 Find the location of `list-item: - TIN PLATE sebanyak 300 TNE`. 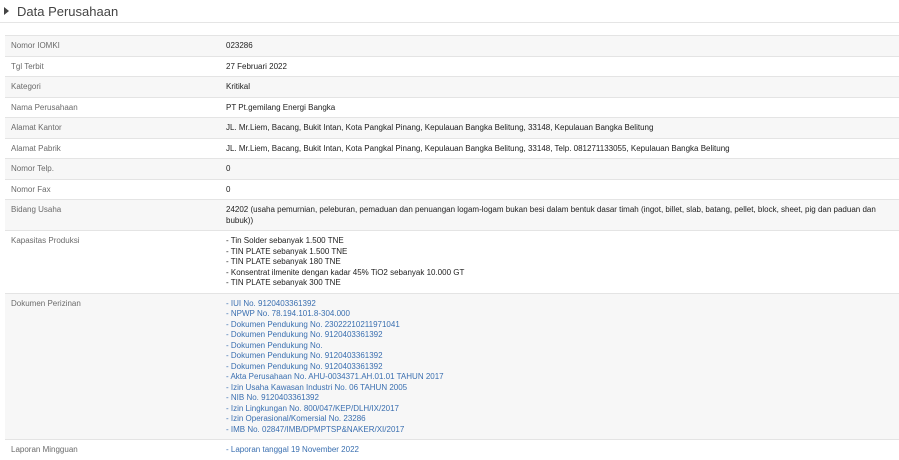

list-item: - TIN PLATE sebanyak 300 TNE is located at coordinates (283, 282).